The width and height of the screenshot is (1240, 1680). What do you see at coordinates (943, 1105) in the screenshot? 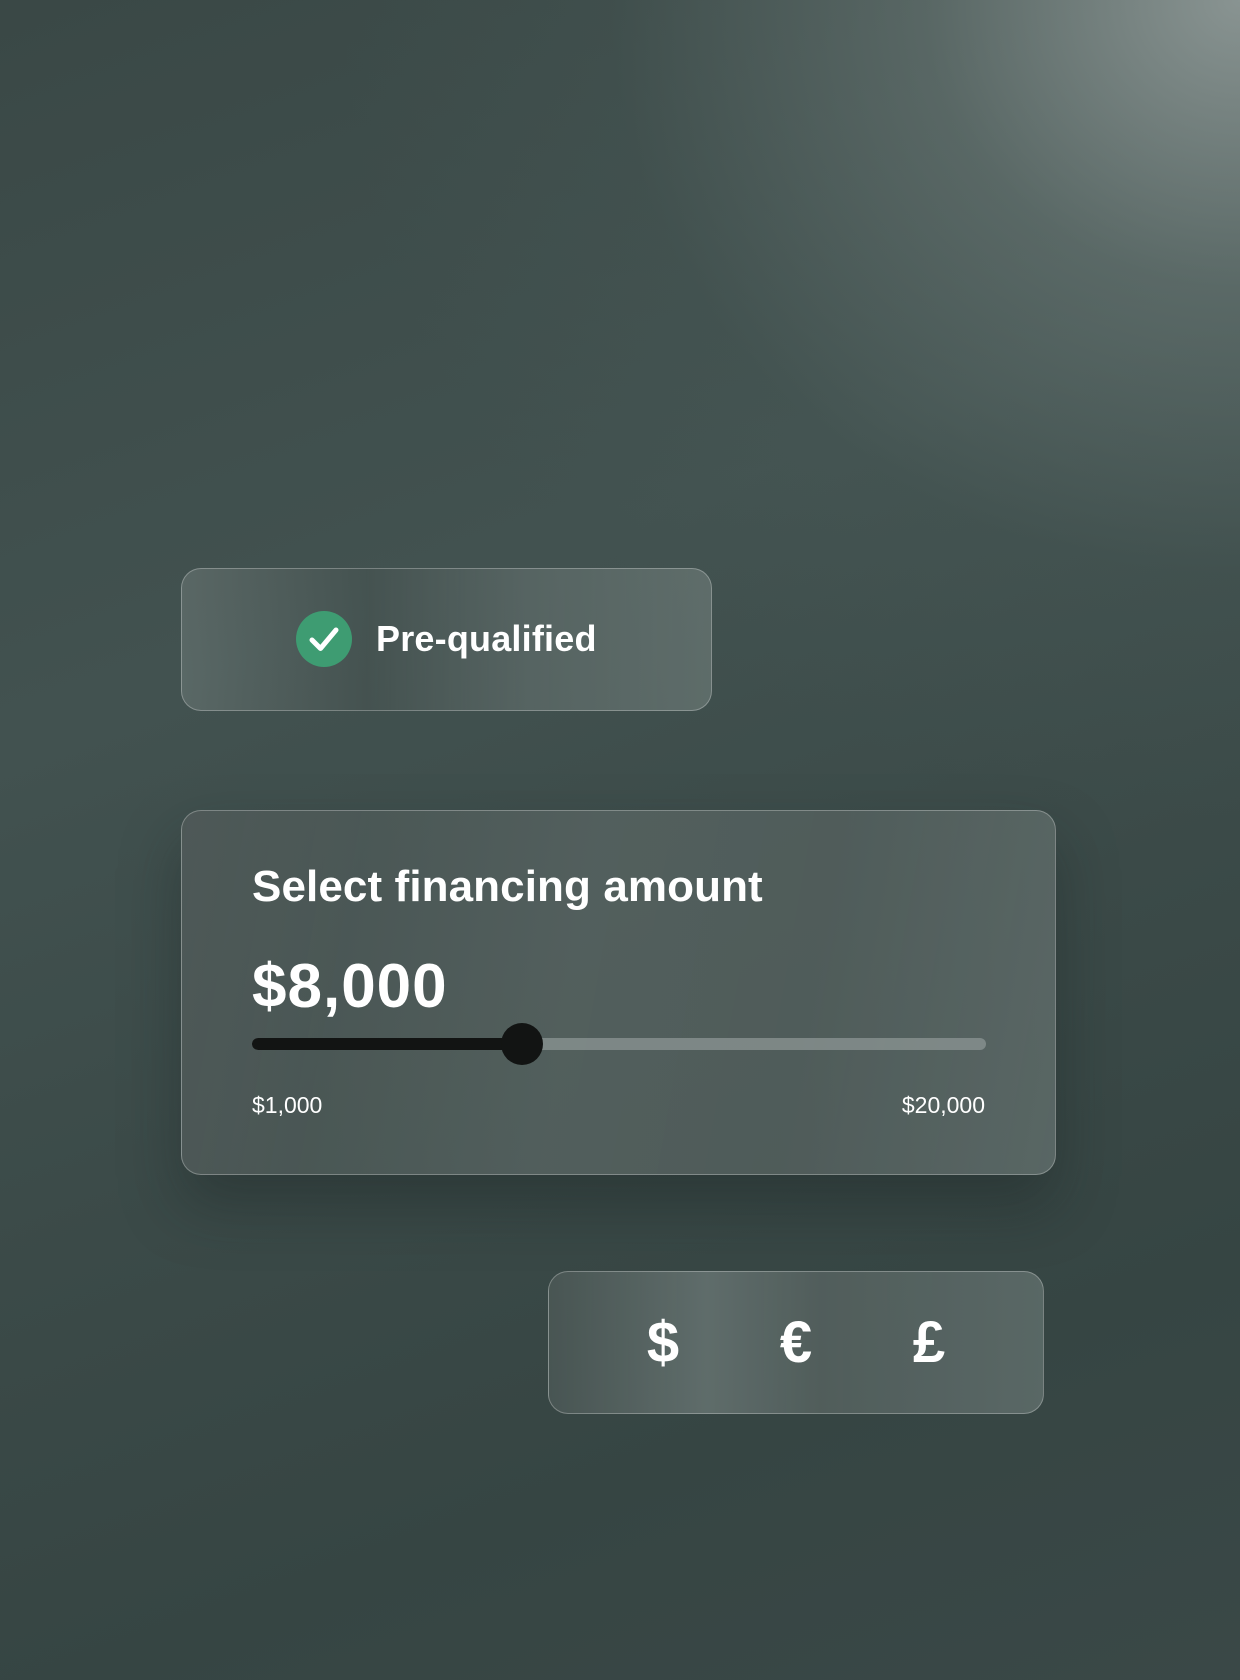
I see `slider-max-label: $20,000` at bounding box center [943, 1105].